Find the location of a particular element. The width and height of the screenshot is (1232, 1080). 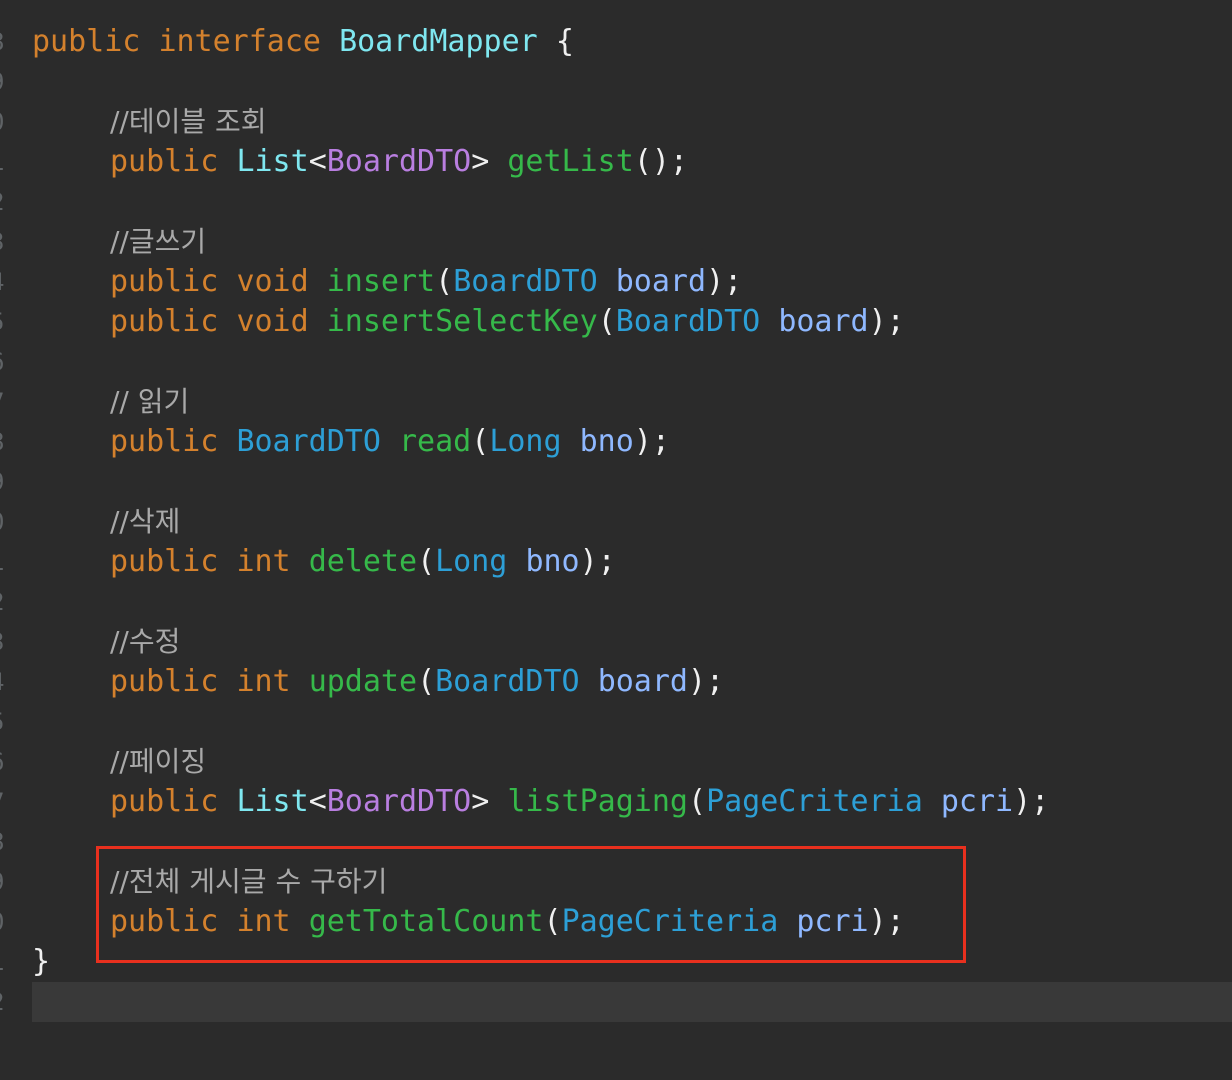

code-line-current is located at coordinates (632, 1002).